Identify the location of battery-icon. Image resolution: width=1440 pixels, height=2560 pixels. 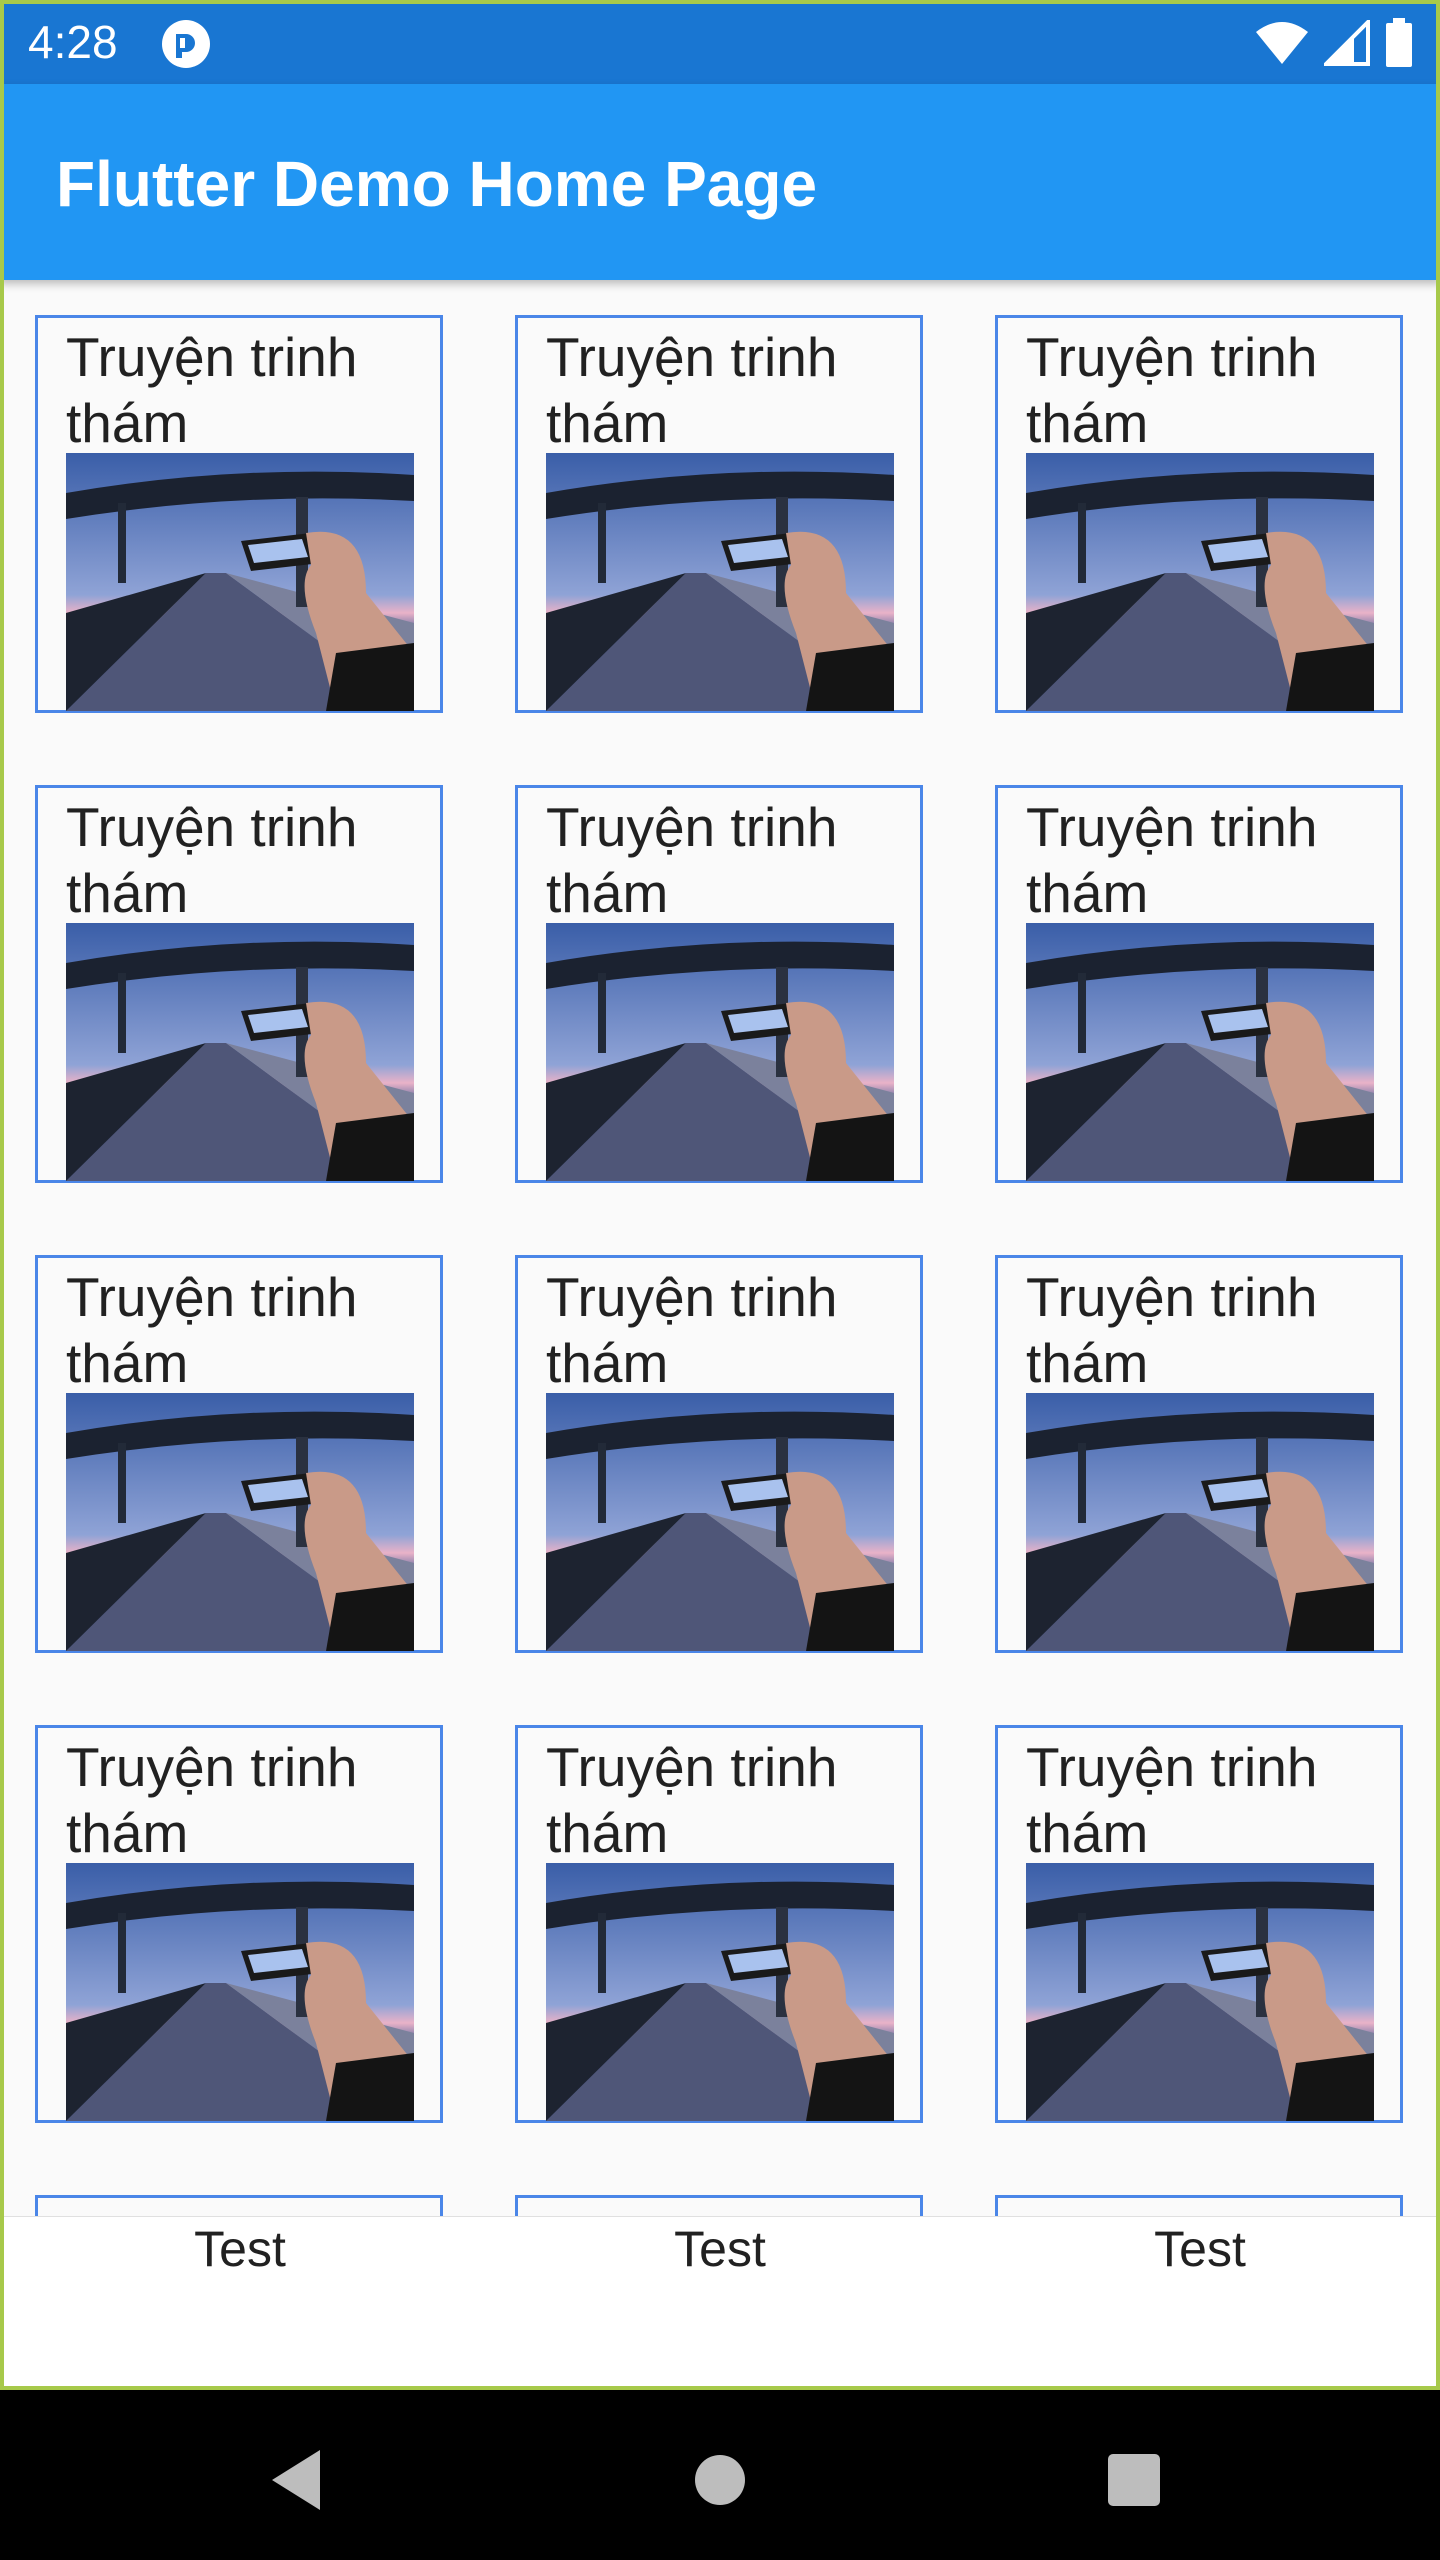
(1399, 42).